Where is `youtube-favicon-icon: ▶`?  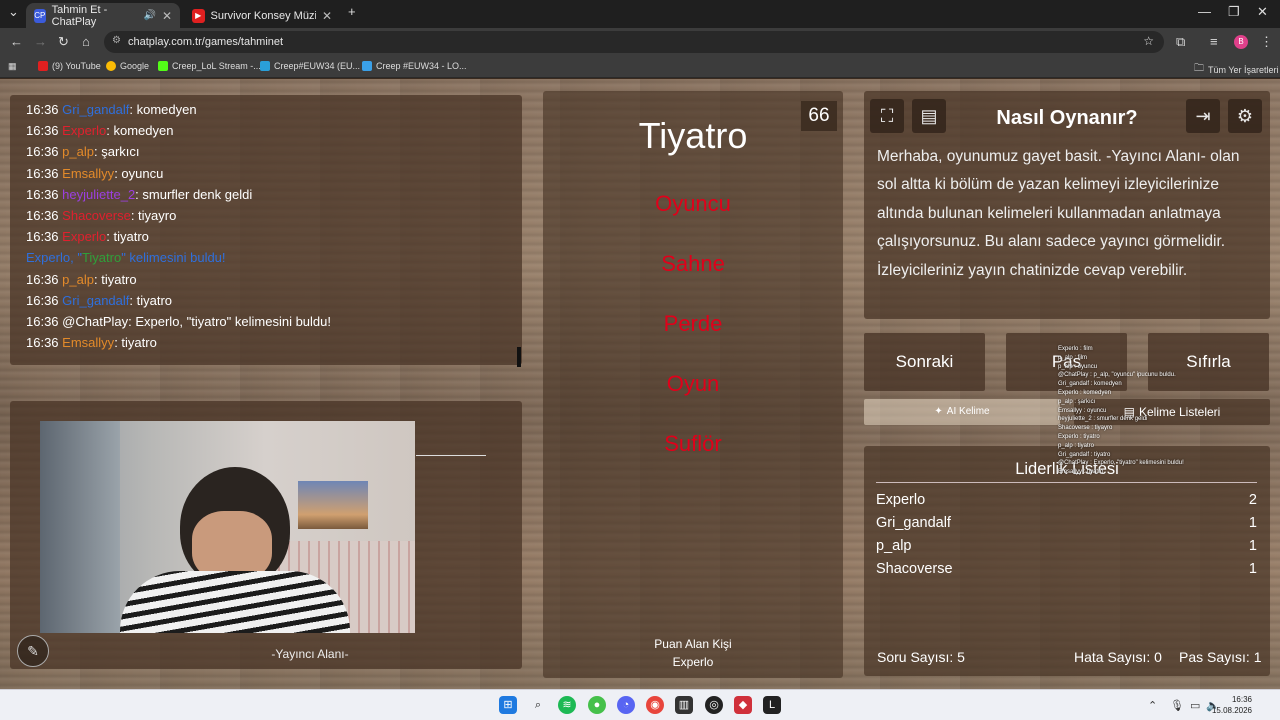 youtube-favicon-icon: ▶ is located at coordinates (198, 15).